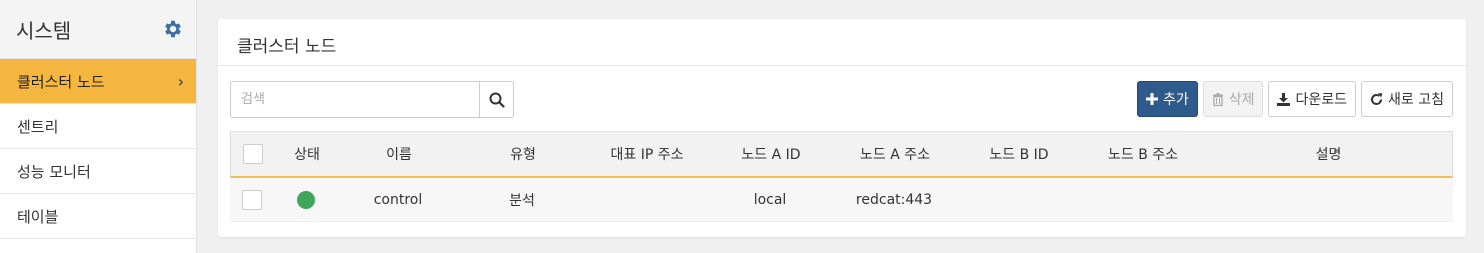 Image resolution: width=1484 pixels, height=253 pixels. I want to click on delete-button: 삭제, so click(1233, 99).